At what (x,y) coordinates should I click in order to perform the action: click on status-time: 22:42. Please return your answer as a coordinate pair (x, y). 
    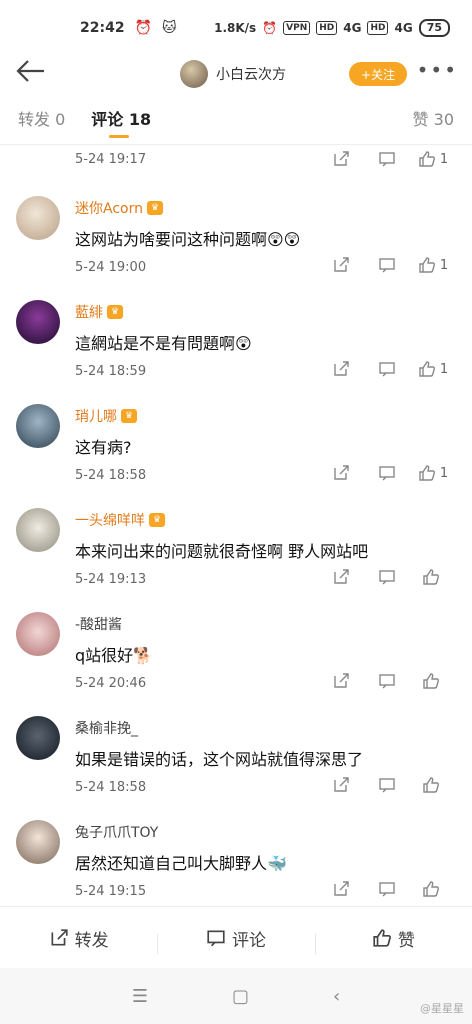
    Looking at the image, I should click on (102, 28).